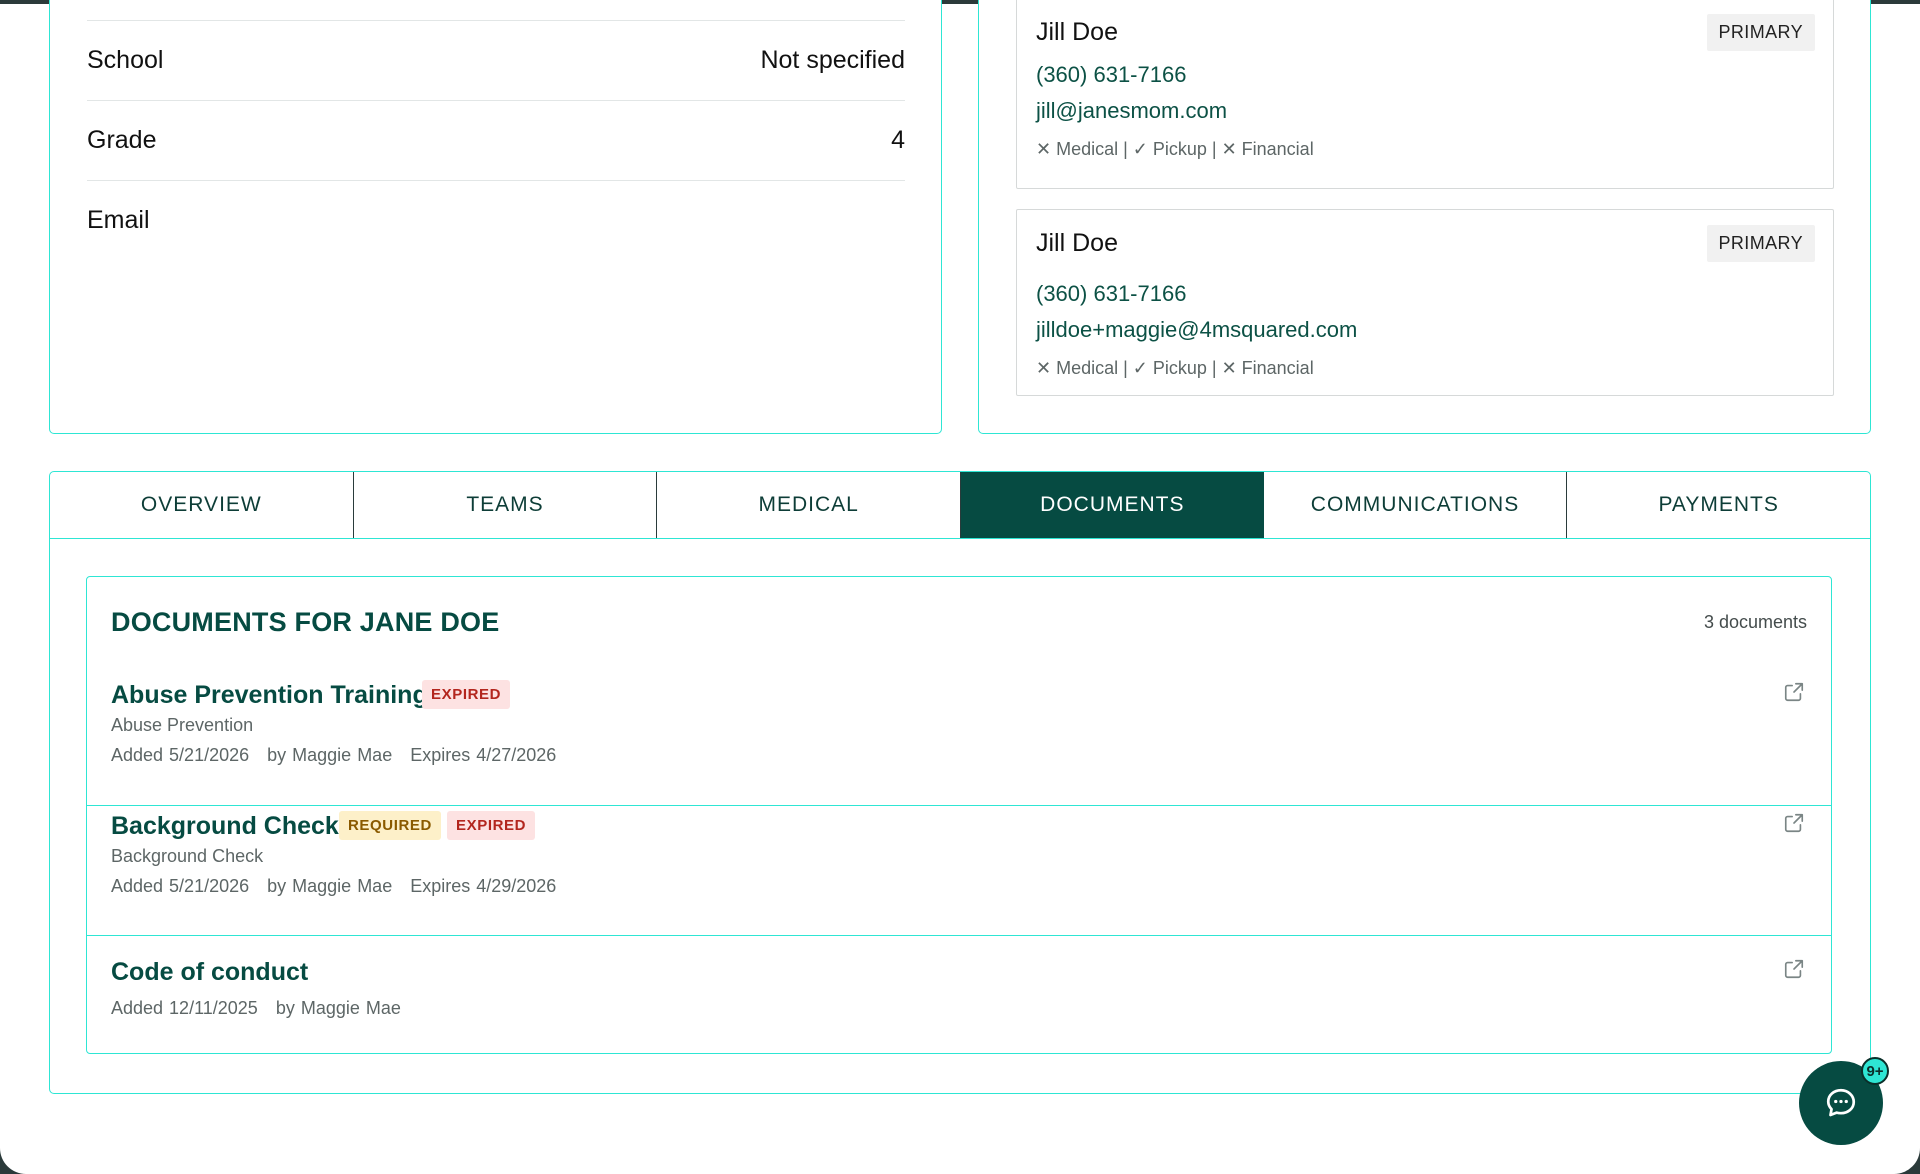 The image size is (1920, 1174). What do you see at coordinates (483, 755) in the screenshot?
I see `document-expires: Expires 4/27/2026` at bounding box center [483, 755].